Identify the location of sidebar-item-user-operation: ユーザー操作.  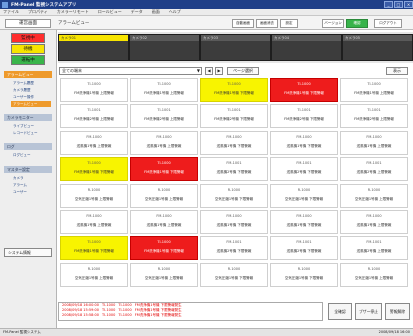
(31, 97).